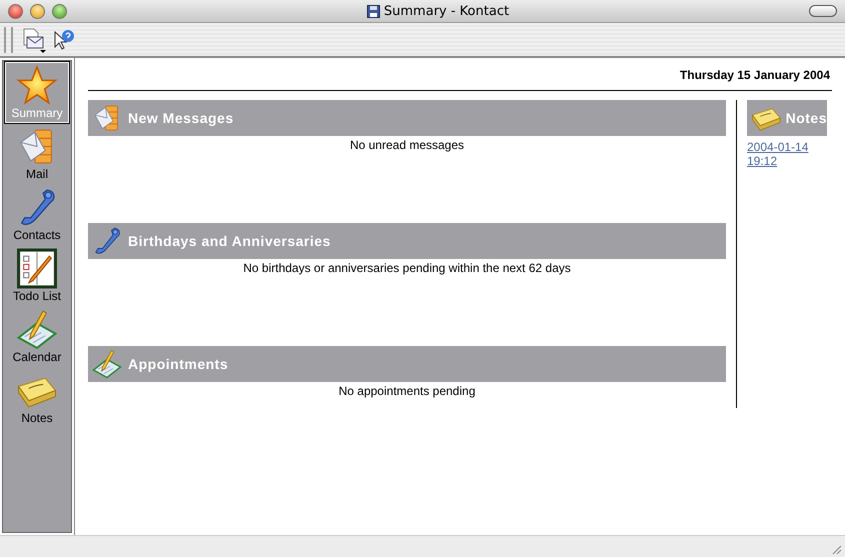 Image resolution: width=845 pixels, height=557 pixels. Describe the element at coordinates (407, 267) in the screenshot. I see `section-message: No birthdays or anniversaries pending within the next 62 days` at that location.